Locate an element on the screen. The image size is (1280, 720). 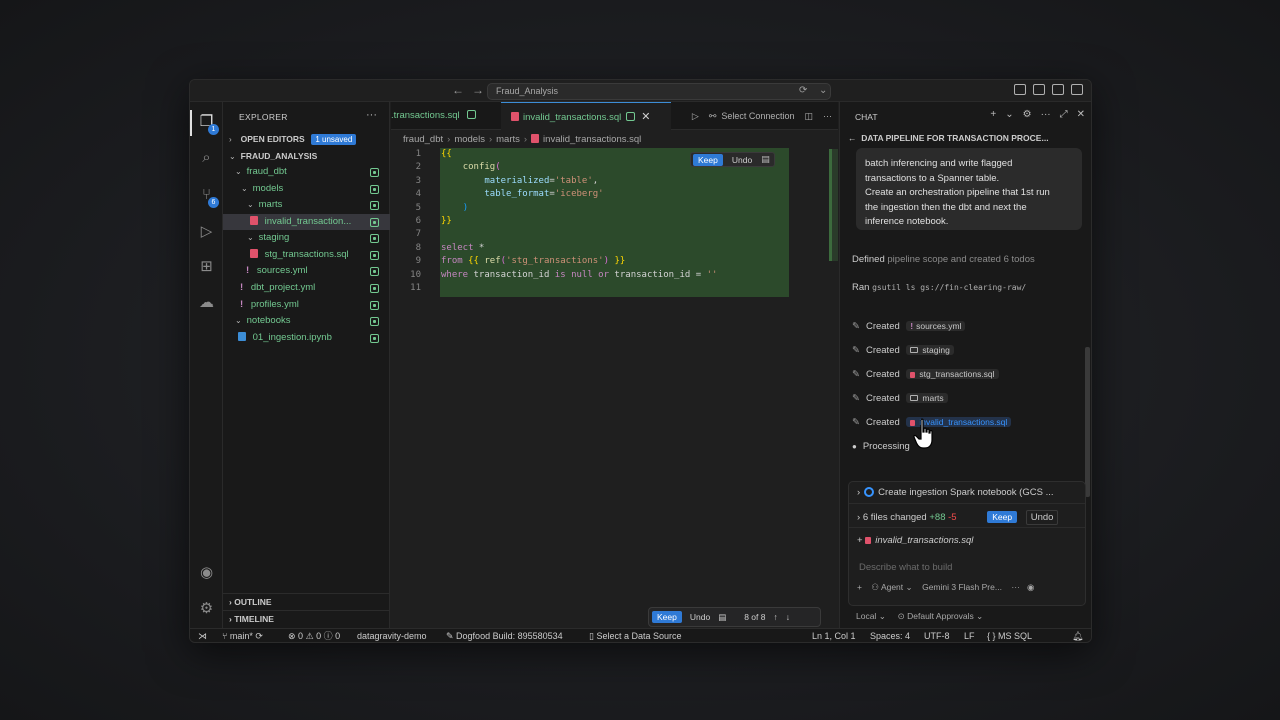
folder-fraud-dbt: ⌄ fraud_dbt is located at coordinates (306, 172).